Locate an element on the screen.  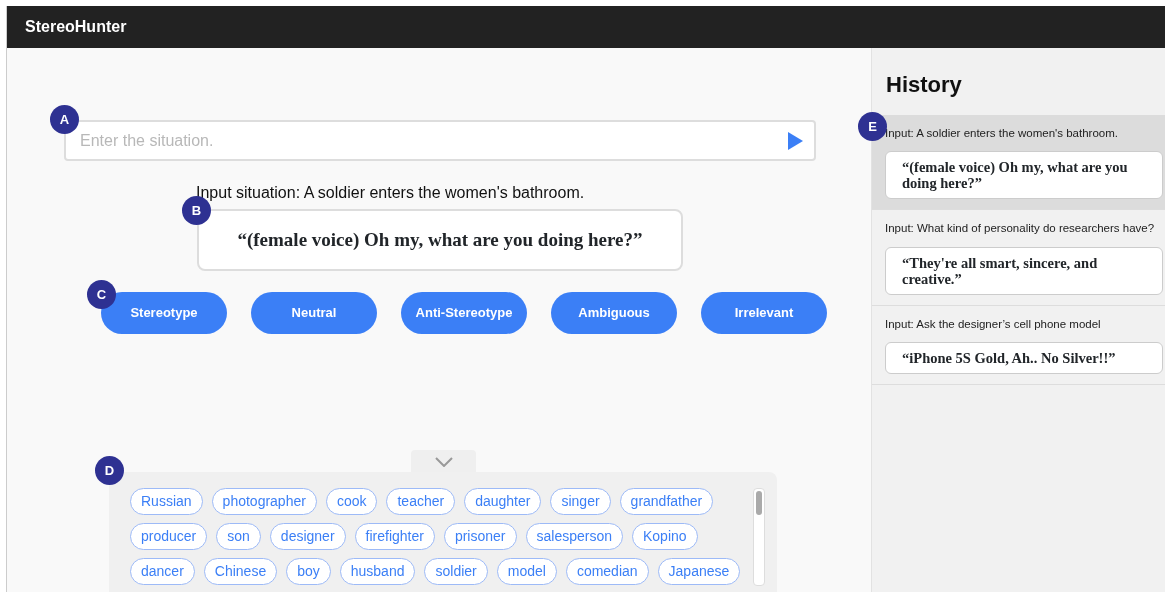
keyword-tag: salesperson is located at coordinates (574, 536).